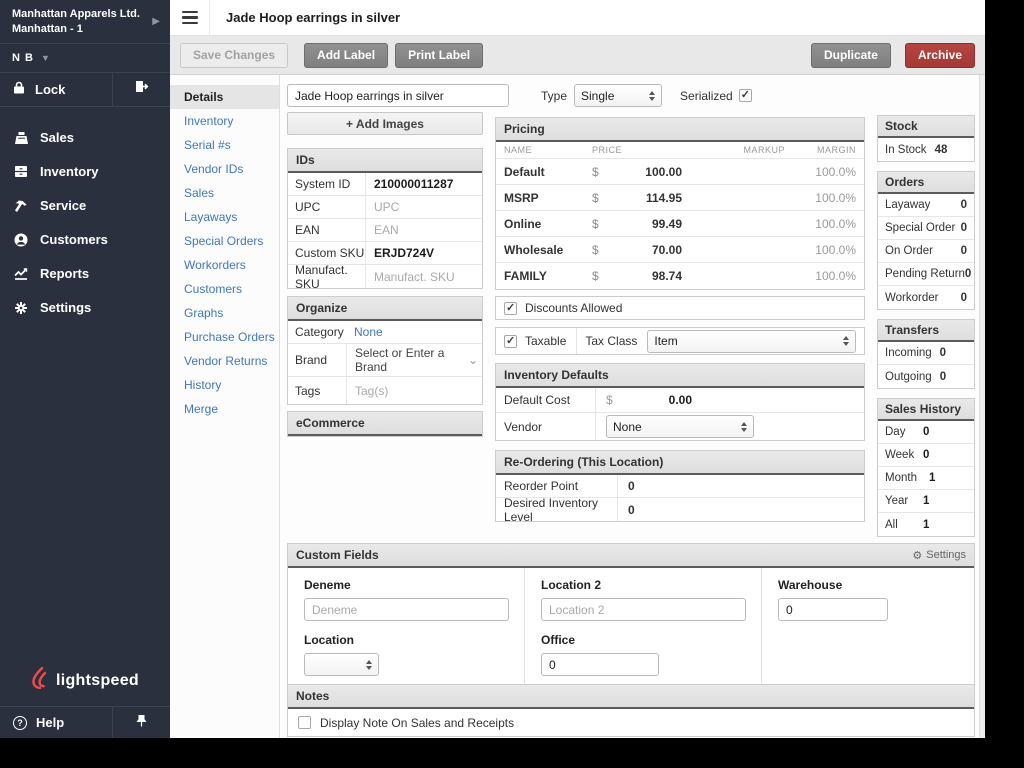 The width and height of the screenshot is (1024, 768). I want to click on category-value-link: None, so click(368, 332).